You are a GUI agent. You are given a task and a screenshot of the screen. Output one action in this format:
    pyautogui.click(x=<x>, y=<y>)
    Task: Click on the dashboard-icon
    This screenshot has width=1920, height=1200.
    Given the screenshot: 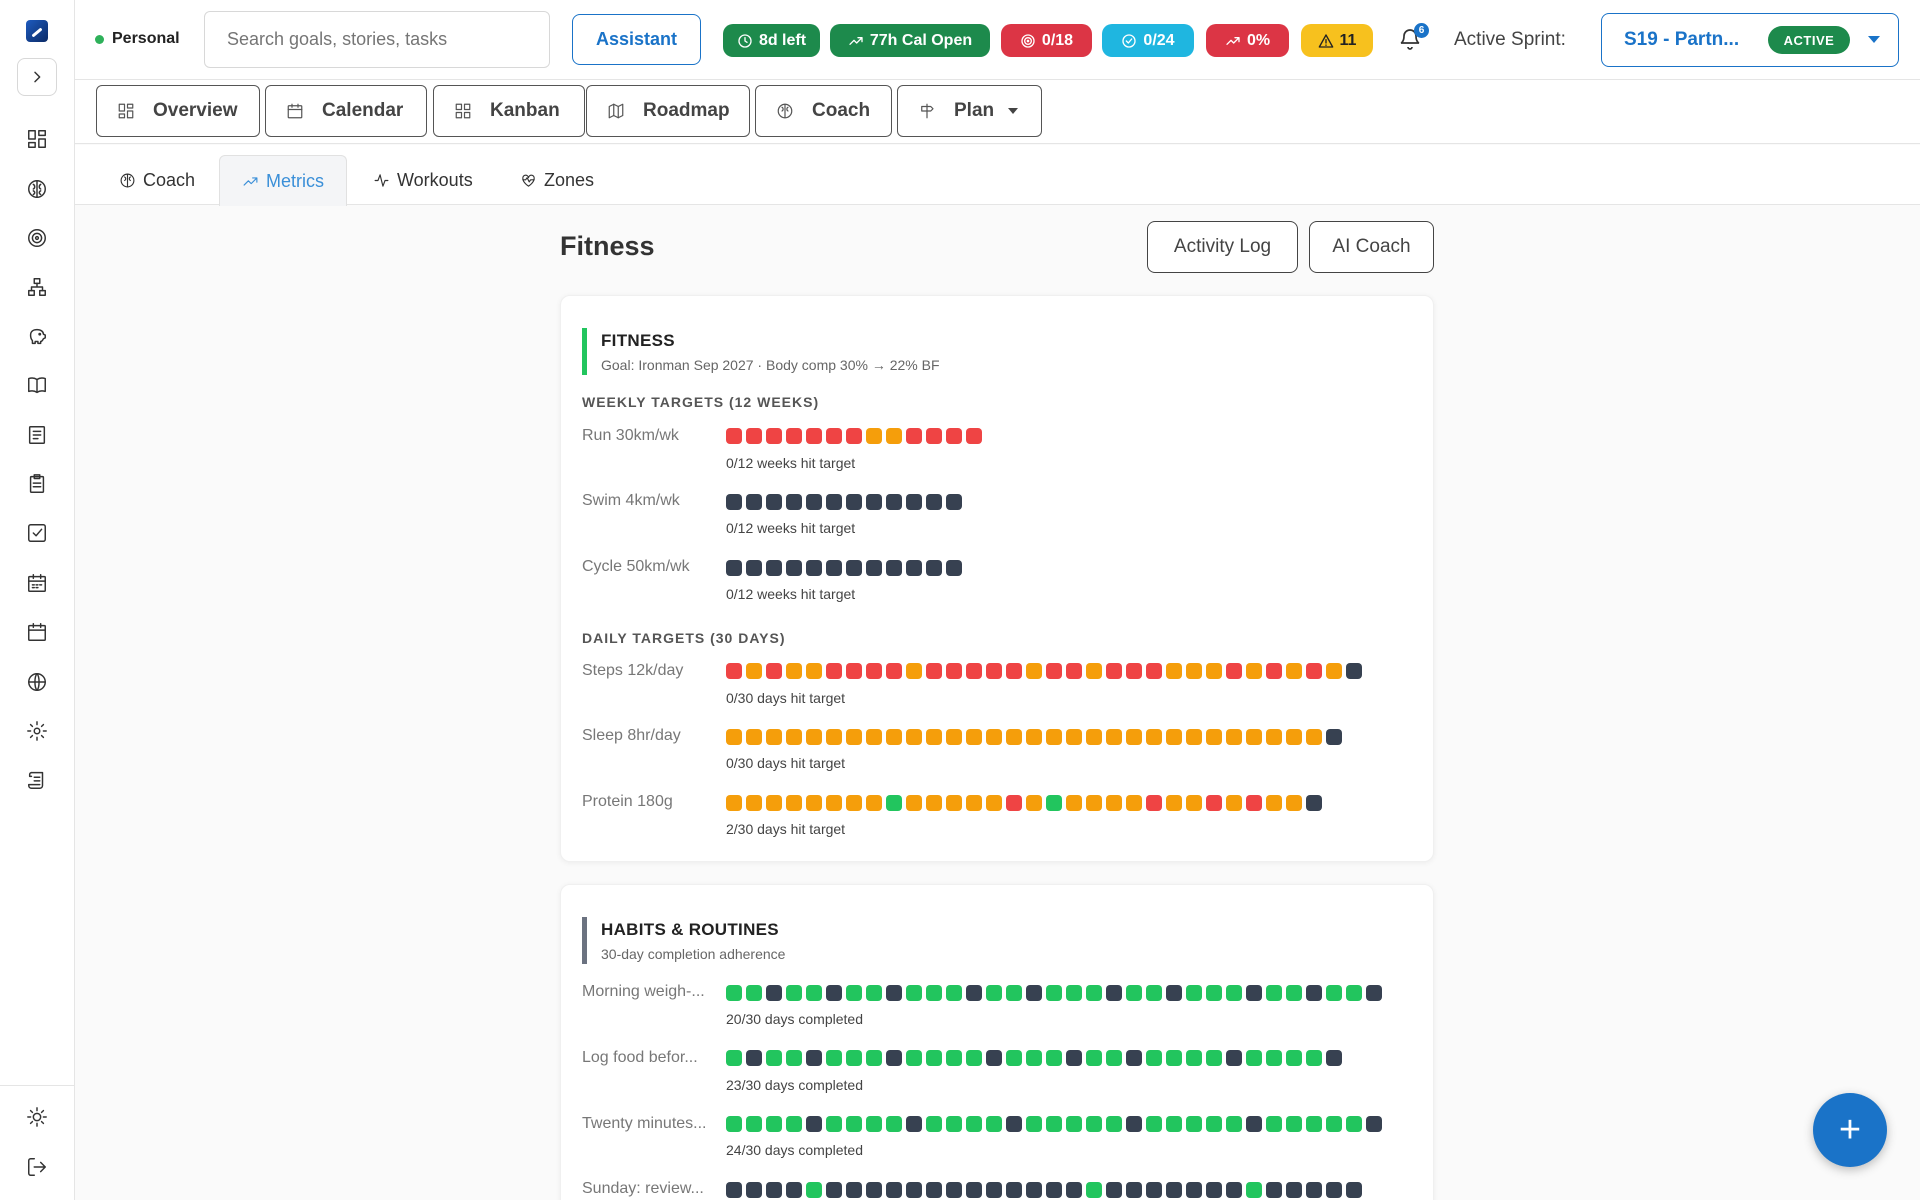 What is the action you would take?
    pyautogui.click(x=37, y=139)
    